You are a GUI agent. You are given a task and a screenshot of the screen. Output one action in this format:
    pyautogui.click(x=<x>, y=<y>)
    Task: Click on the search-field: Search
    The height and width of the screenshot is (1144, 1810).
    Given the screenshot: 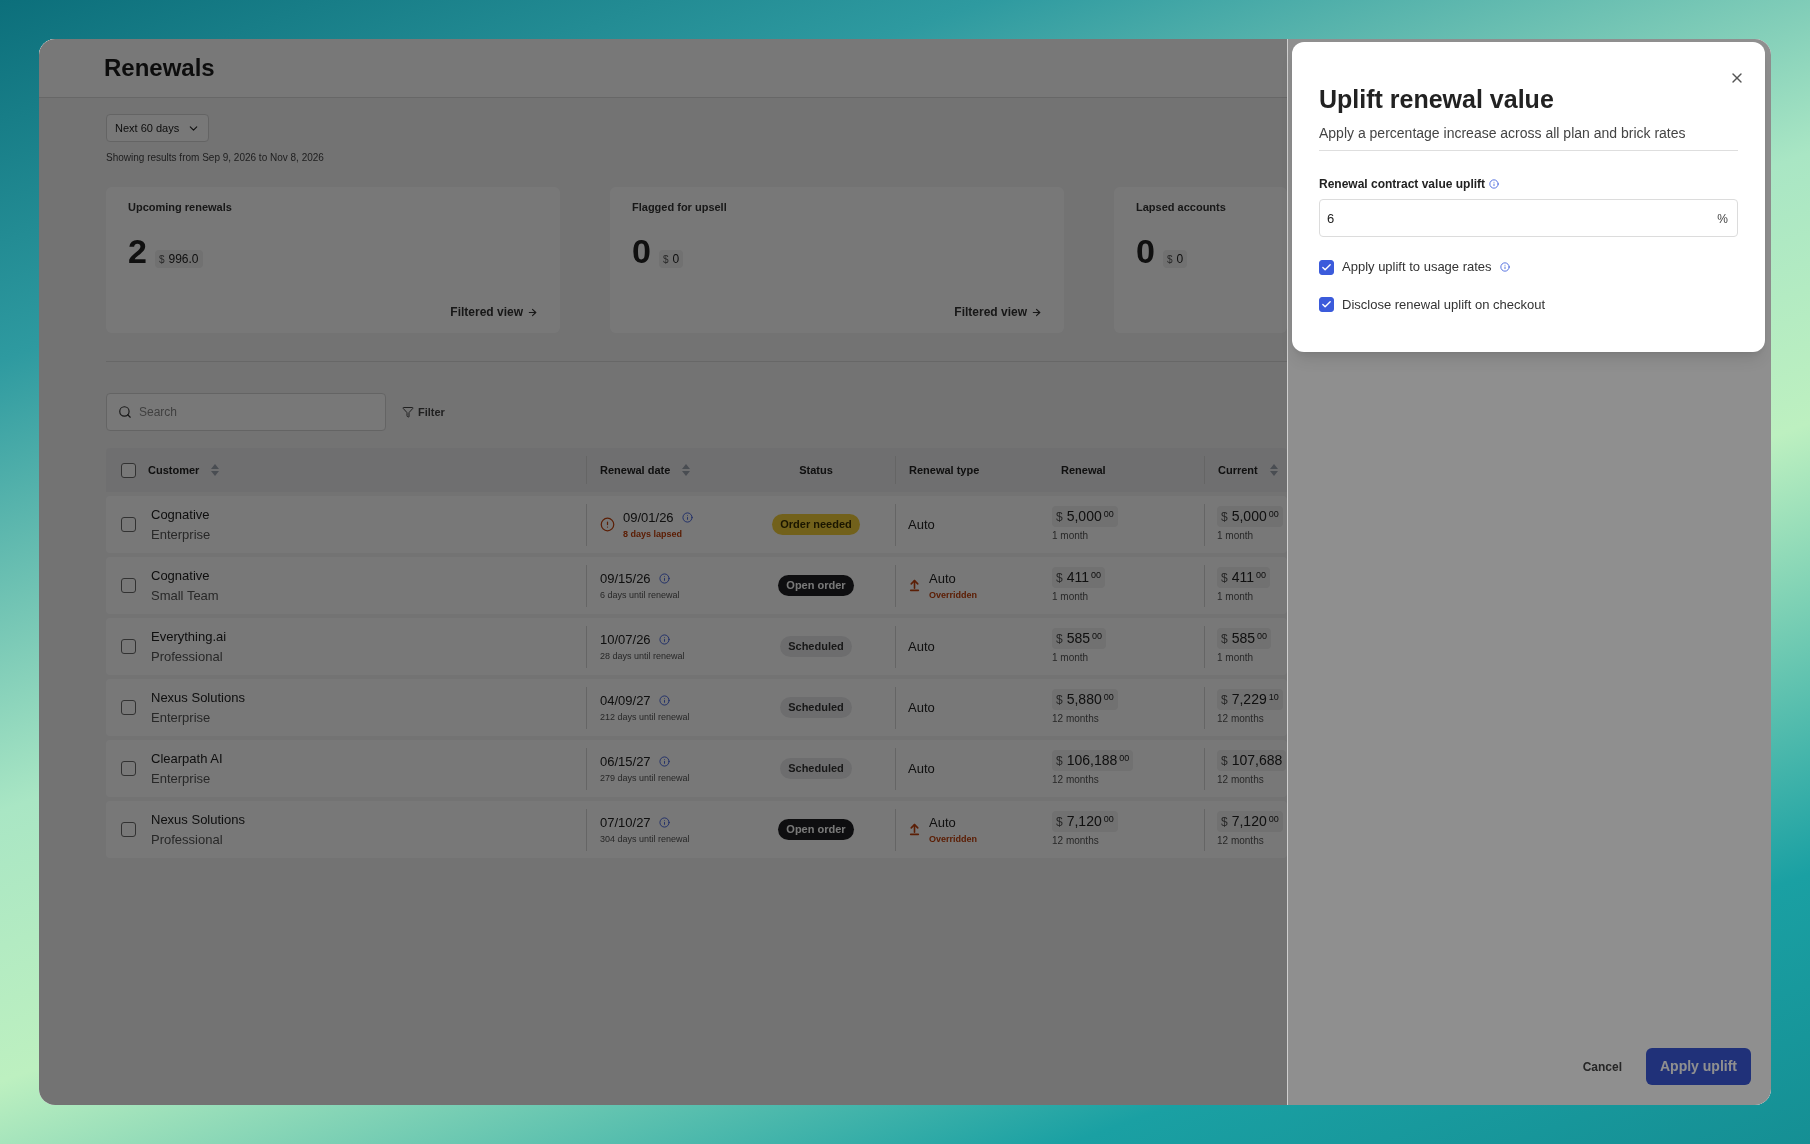 What is the action you would take?
    pyautogui.click(x=246, y=412)
    